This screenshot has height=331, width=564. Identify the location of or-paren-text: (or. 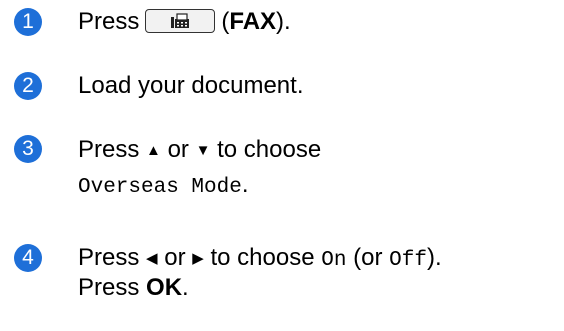
(368, 257).